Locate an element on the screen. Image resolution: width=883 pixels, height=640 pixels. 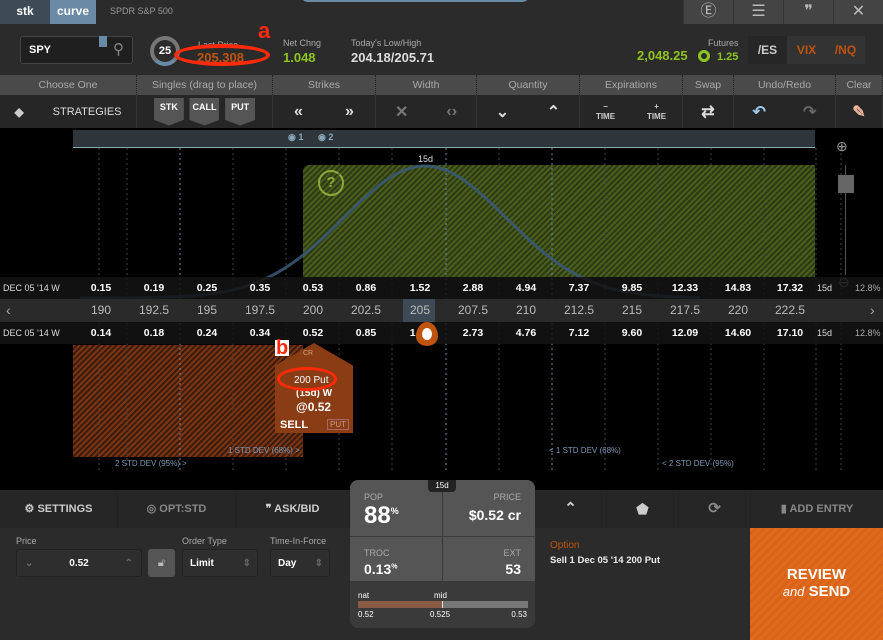
price-range-bar is located at coordinates (443, 604).